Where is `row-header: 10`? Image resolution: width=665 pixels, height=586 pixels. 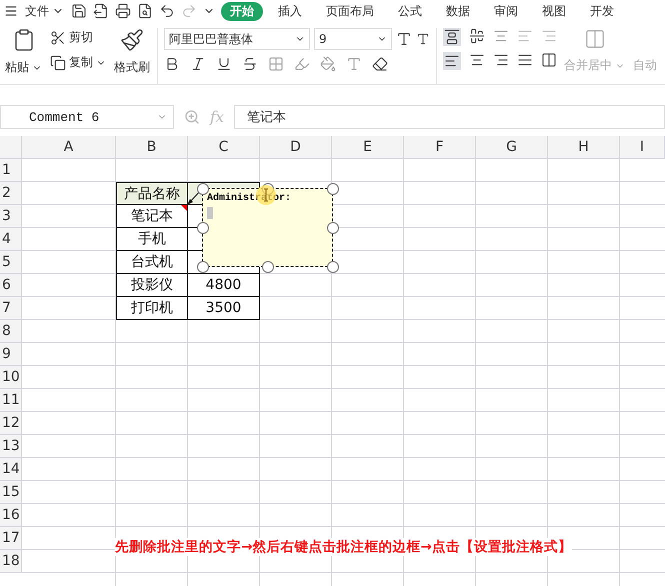 row-header: 10 is located at coordinates (11, 377).